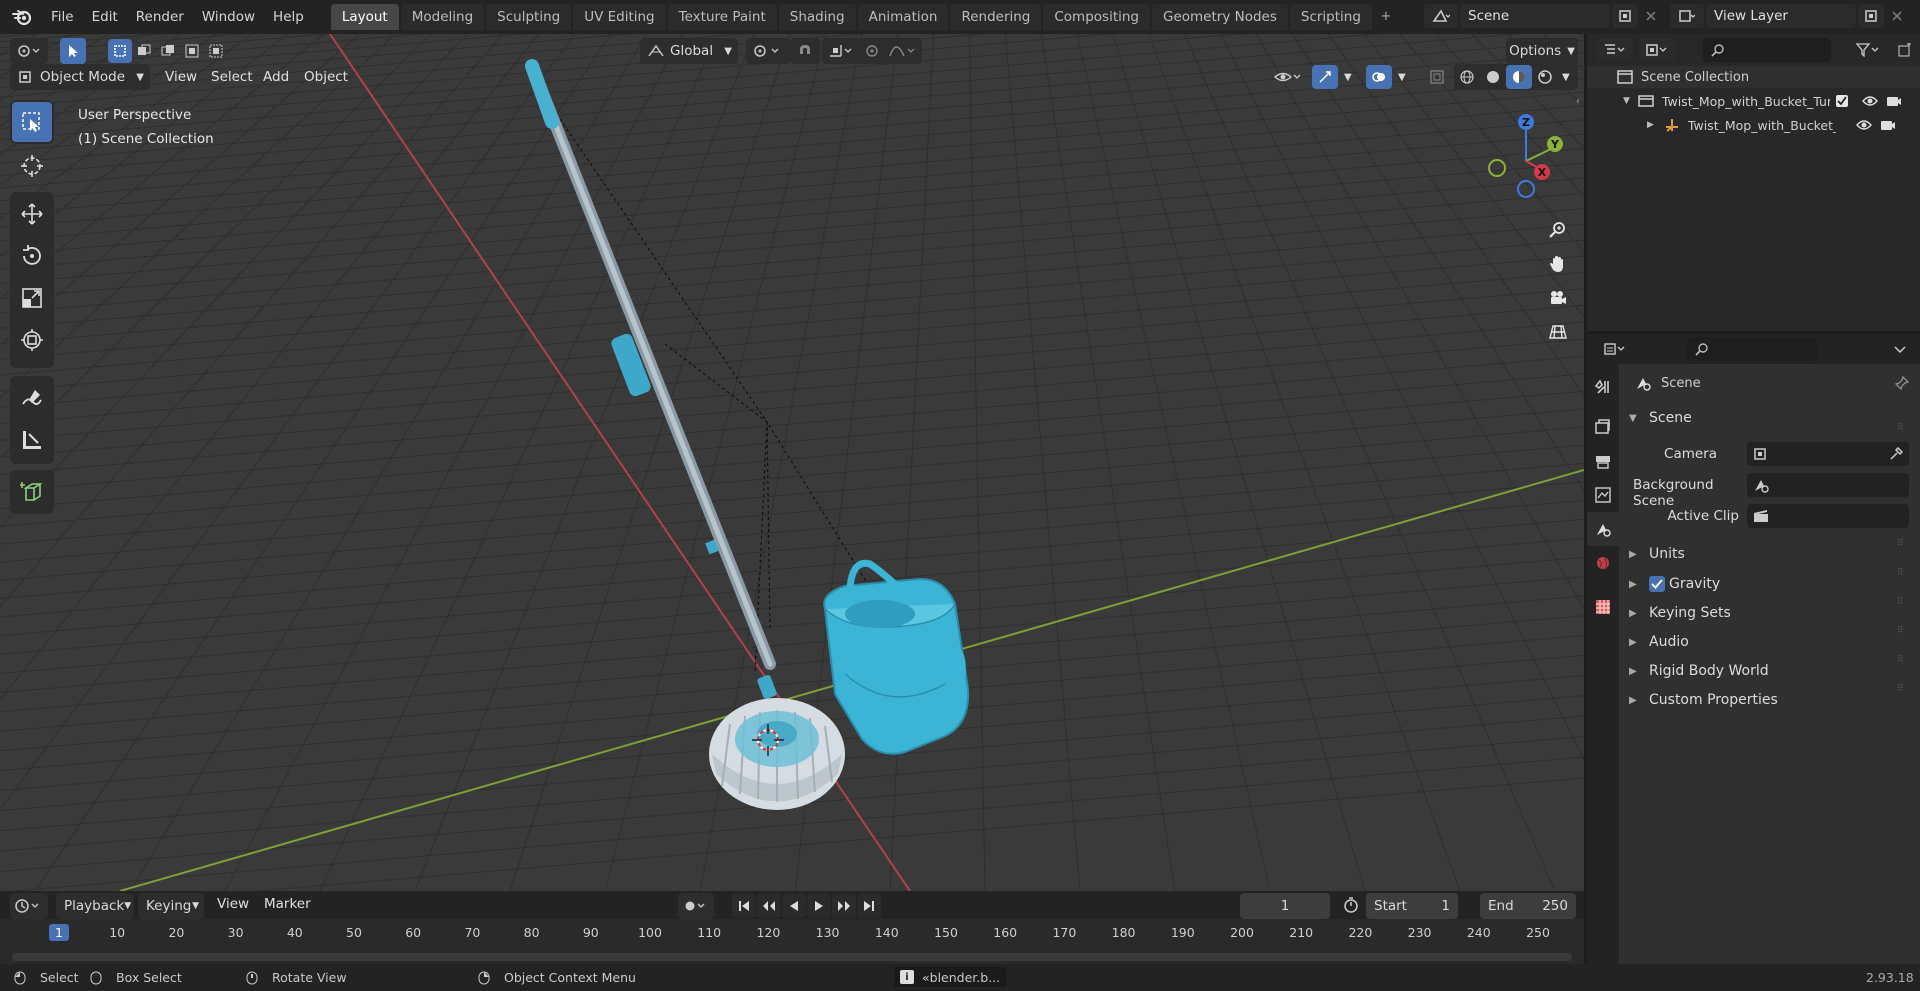 Image resolution: width=1920 pixels, height=991 pixels. Describe the element at coordinates (32, 298) in the screenshot. I see `scale-tool-icon` at that location.